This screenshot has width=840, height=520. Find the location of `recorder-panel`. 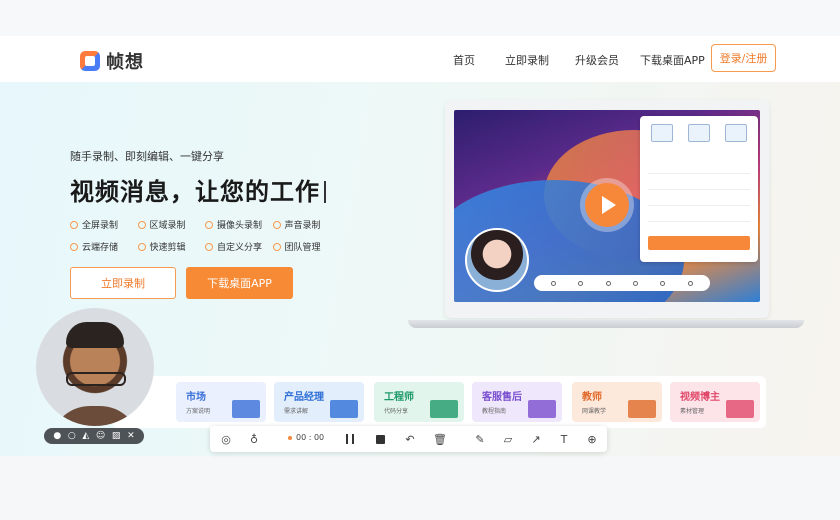

recorder-panel is located at coordinates (699, 189).